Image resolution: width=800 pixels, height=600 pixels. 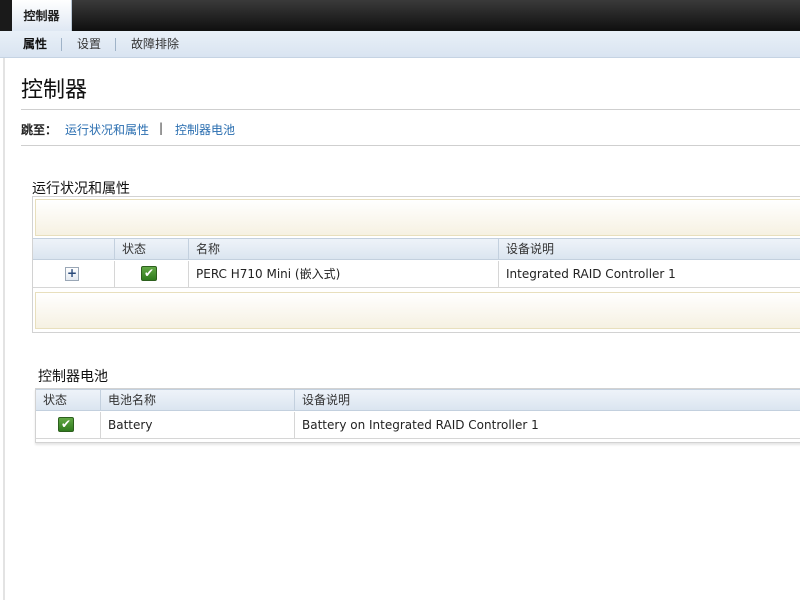 What do you see at coordinates (343, 249) in the screenshot?
I see `name-column-header: 名称` at bounding box center [343, 249].